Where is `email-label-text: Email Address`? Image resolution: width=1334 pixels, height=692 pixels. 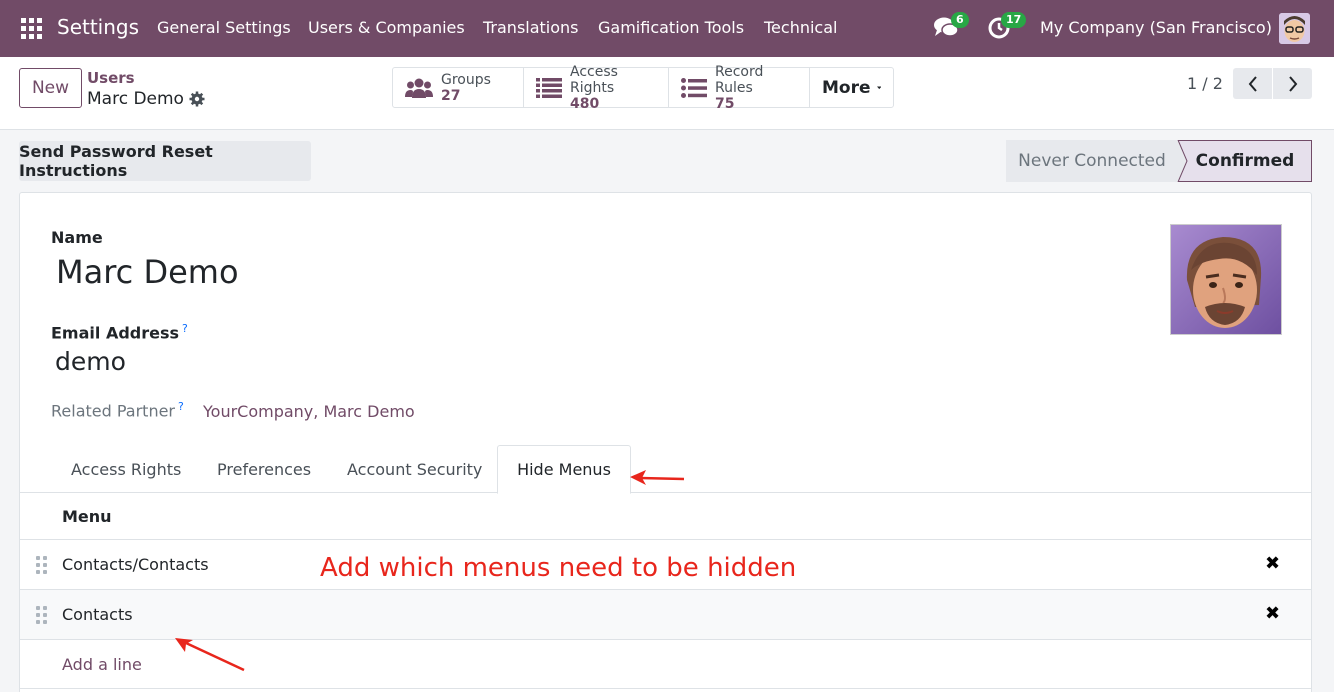
email-label-text: Email Address is located at coordinates (115, 333).